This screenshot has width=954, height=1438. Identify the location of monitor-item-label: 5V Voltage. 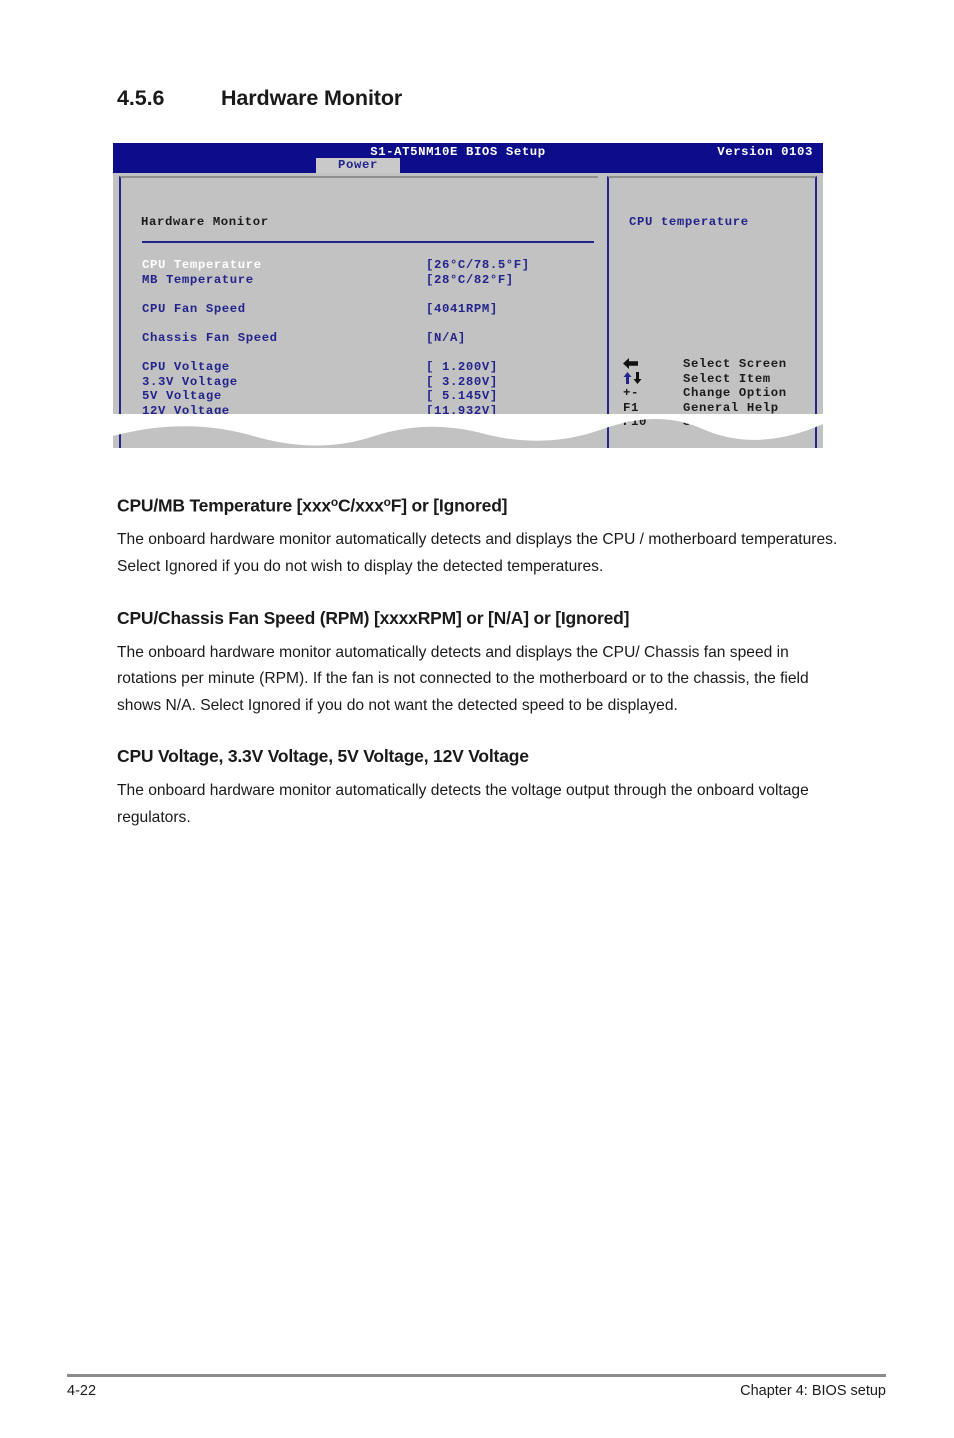
(182, 396).